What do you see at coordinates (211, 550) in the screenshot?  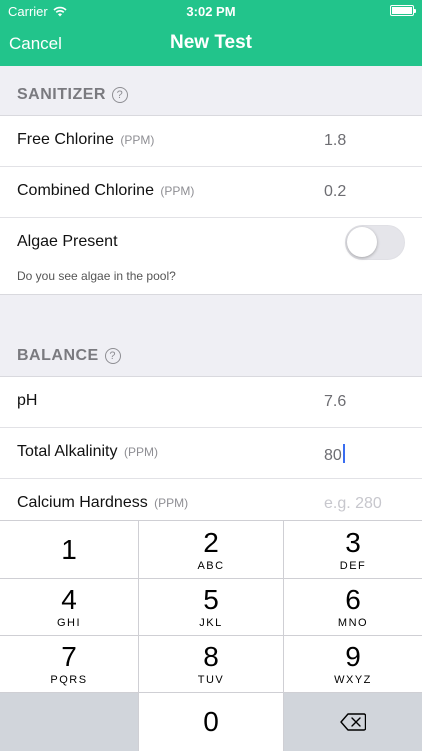 I see `key-2: 2 ABC` at bounding box center [211, 550].